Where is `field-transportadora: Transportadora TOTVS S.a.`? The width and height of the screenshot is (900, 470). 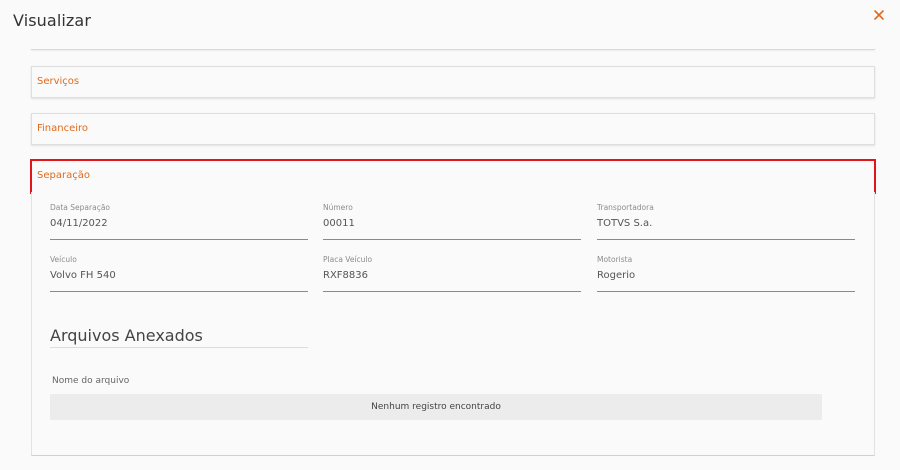
field-transportadora: Transportadora TOTVS S.a. is located at coordinates (726, 221).